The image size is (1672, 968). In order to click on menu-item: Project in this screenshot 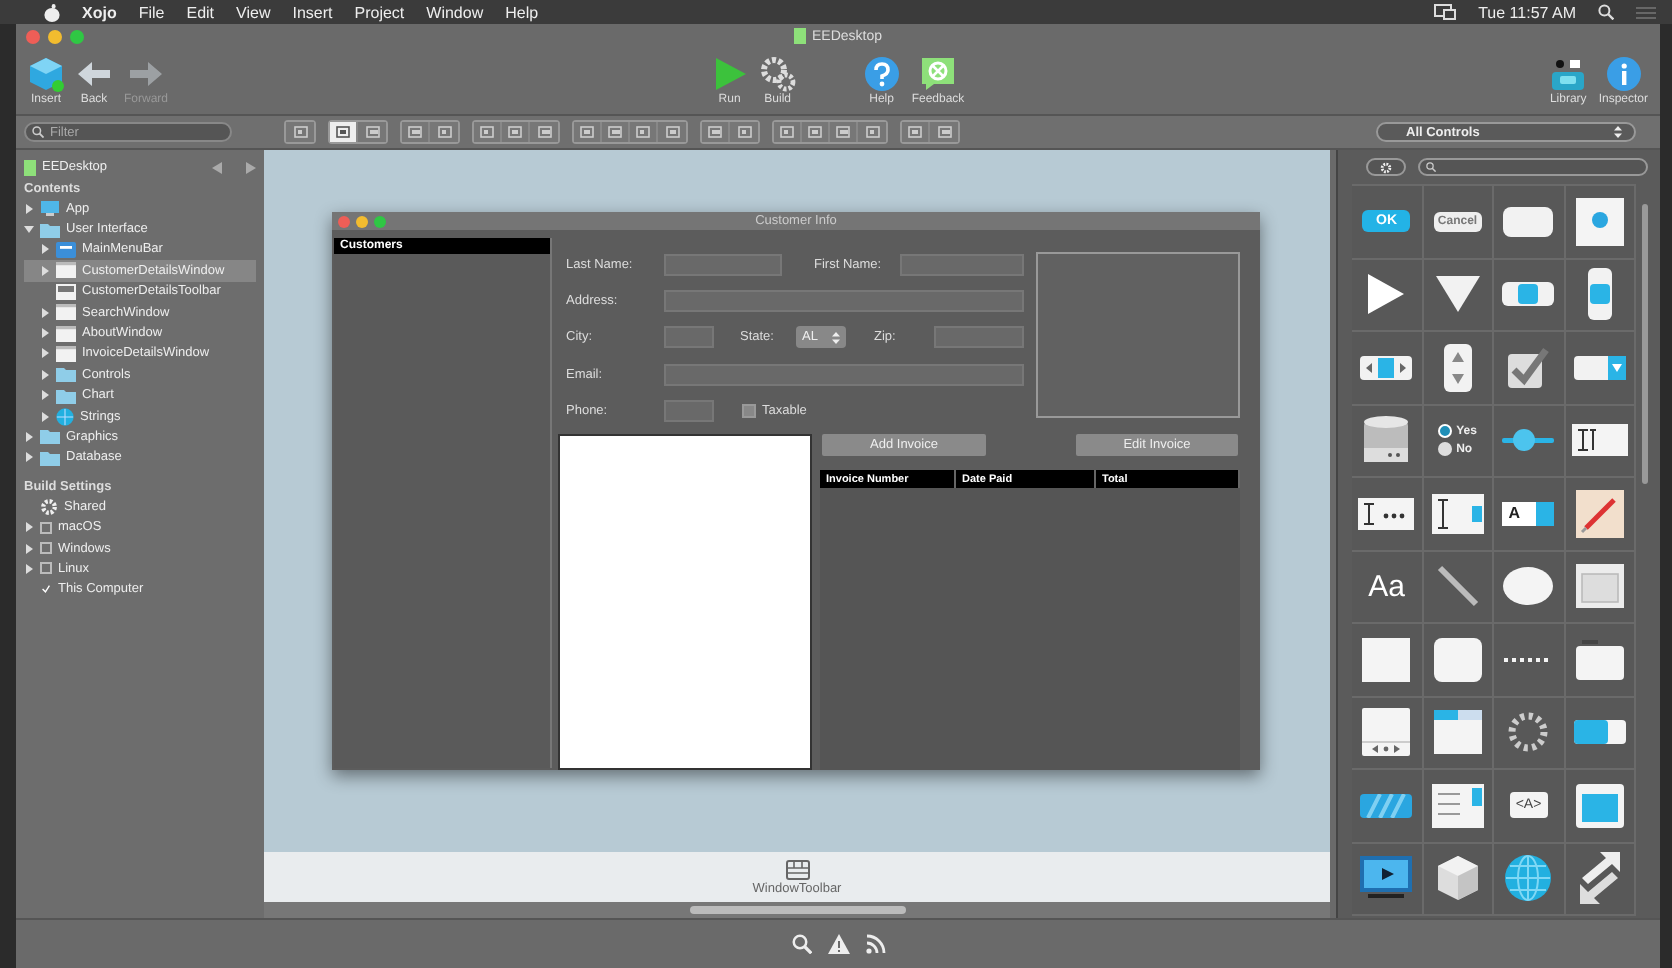, I will do `click(379, 12)`.